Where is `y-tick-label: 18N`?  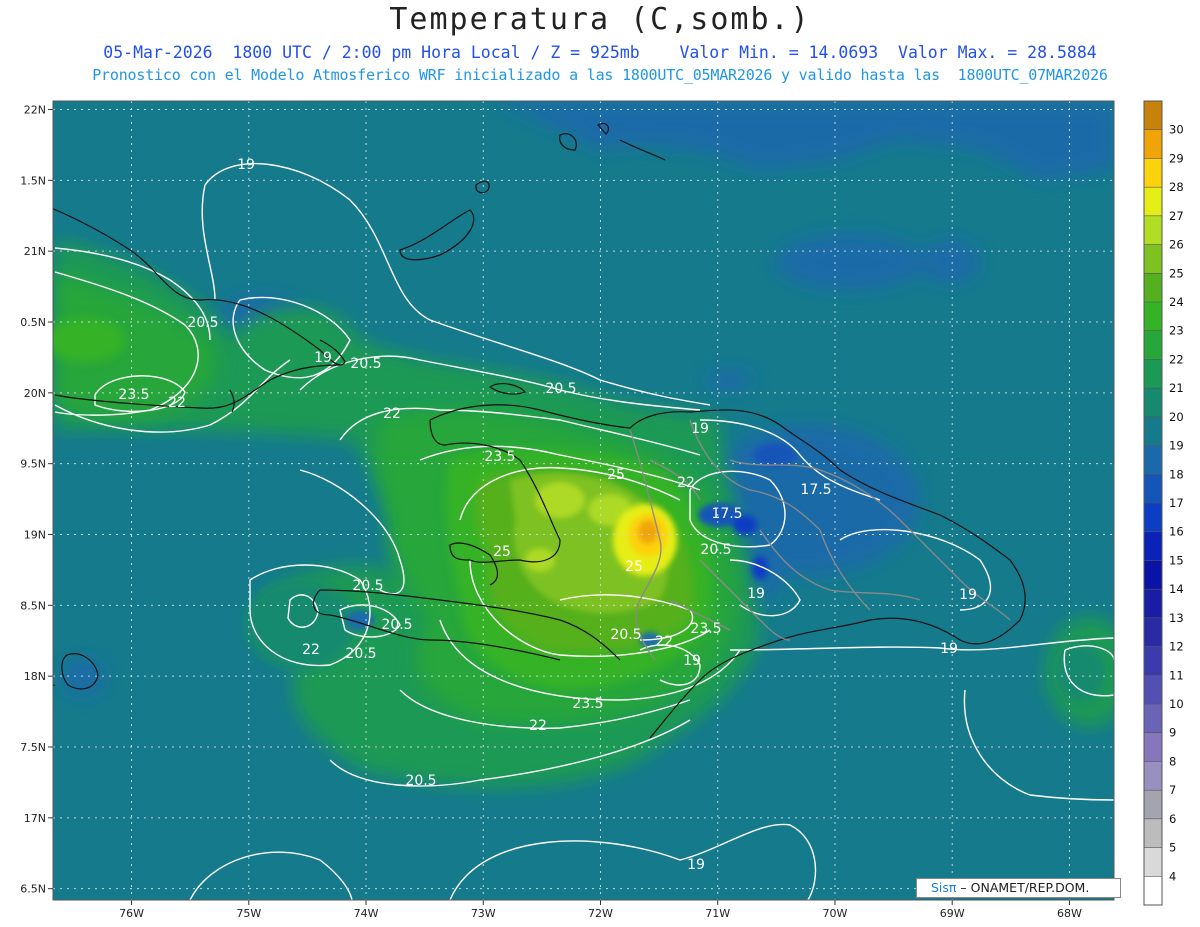
y-tick-label: 18N is located at coordinates (35, 676).